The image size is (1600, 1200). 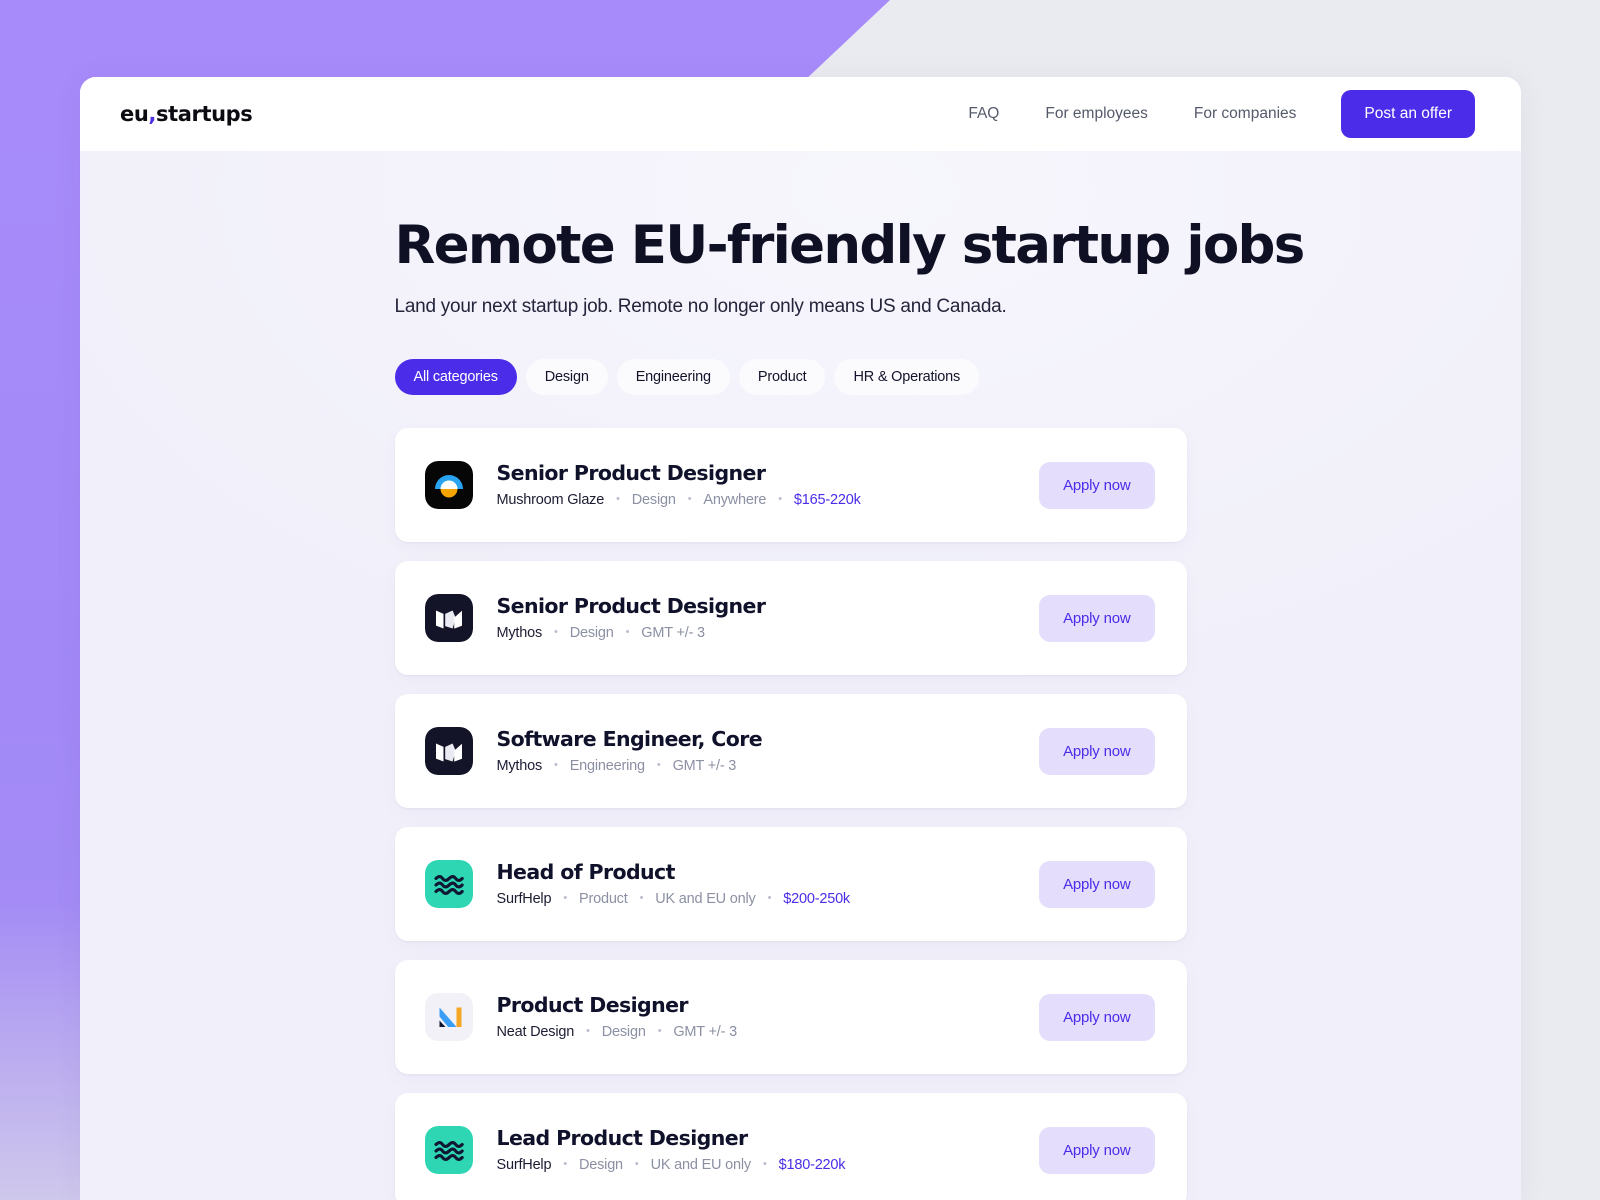 What do you see at coordinates (768, 766) in the screenshot?
I see `job-meta: Mythos • Engineering • GMT +/- 3` at bounding box center [768, 766].